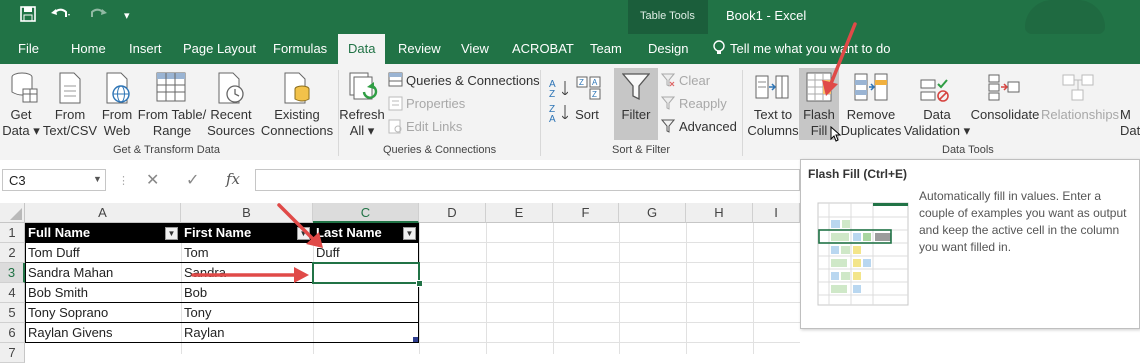 The width and height of the screenshot is (1140, 363). What do you see at coordinates (166, 150) in the screenshot?
I see `group-label-get-transform: Get & Transform Data` at bounding box center [166, 150].